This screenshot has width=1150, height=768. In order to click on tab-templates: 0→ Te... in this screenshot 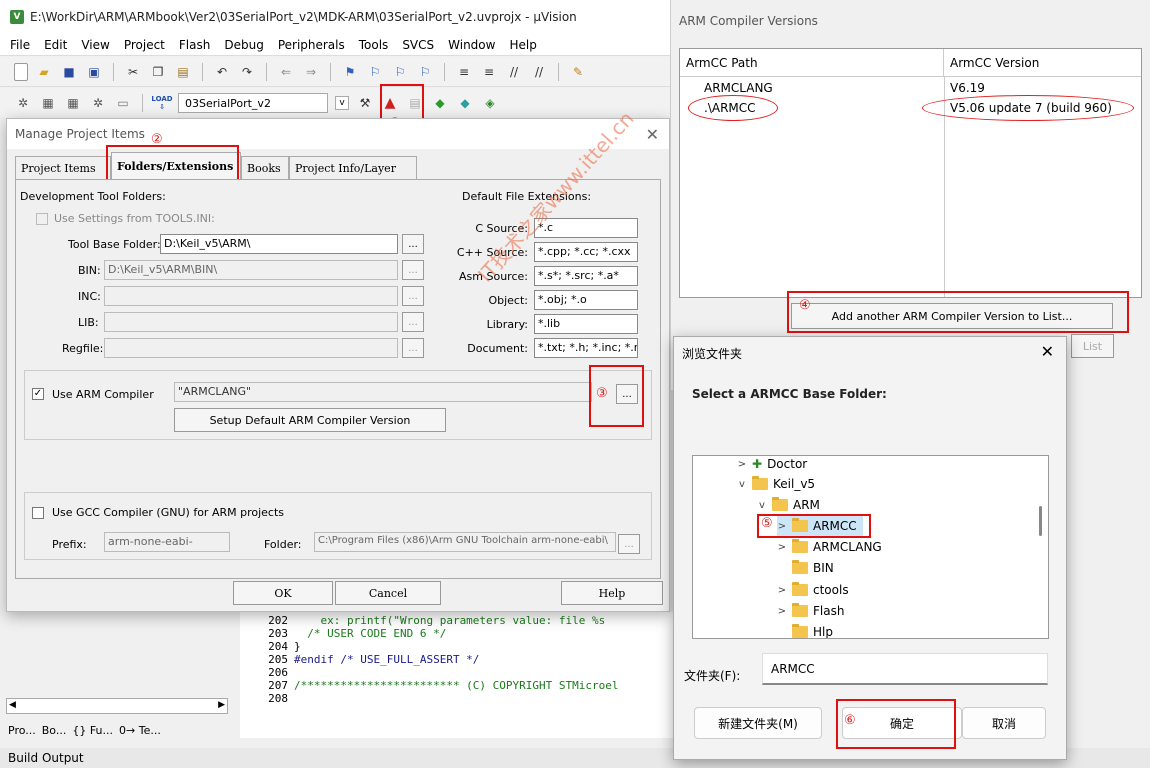, I will do `click(140, 730)`.